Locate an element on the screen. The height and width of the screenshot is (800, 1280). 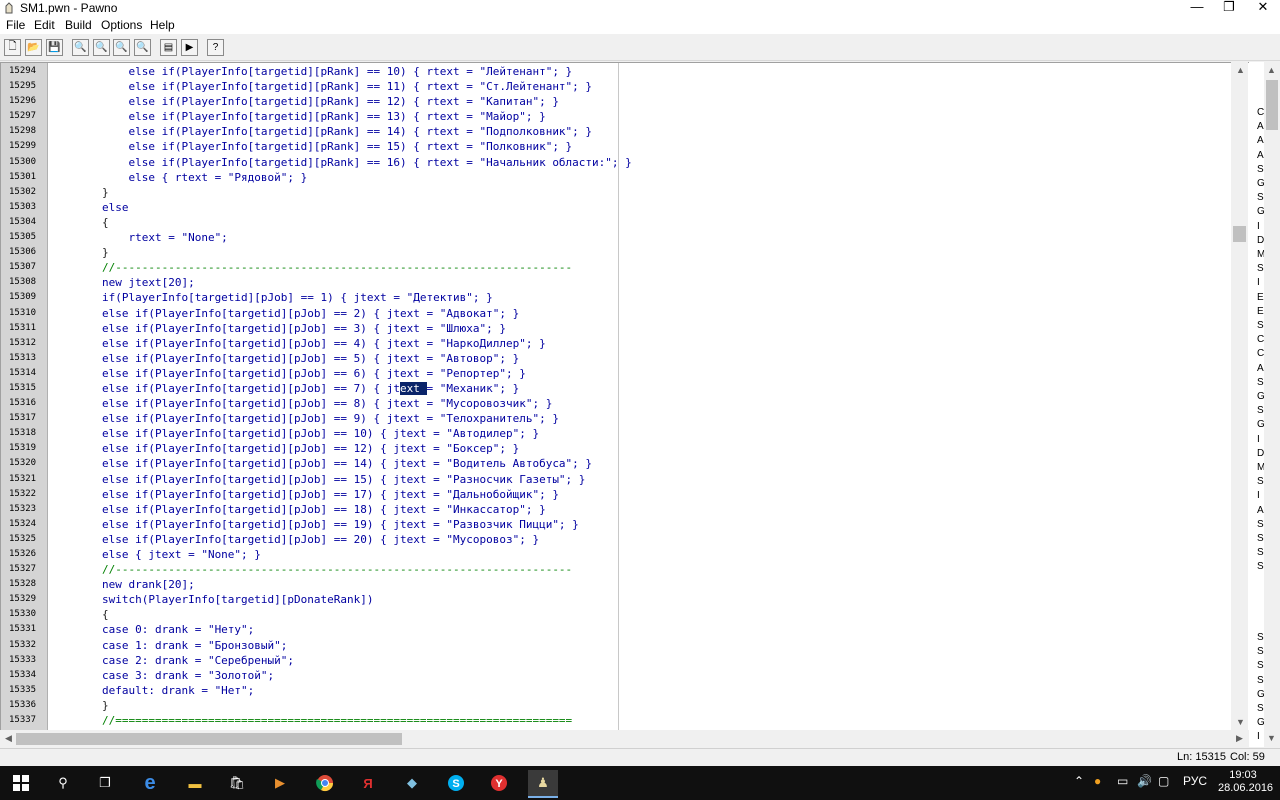
media-player-icon: ▶ is located at coordinates (280, 783).